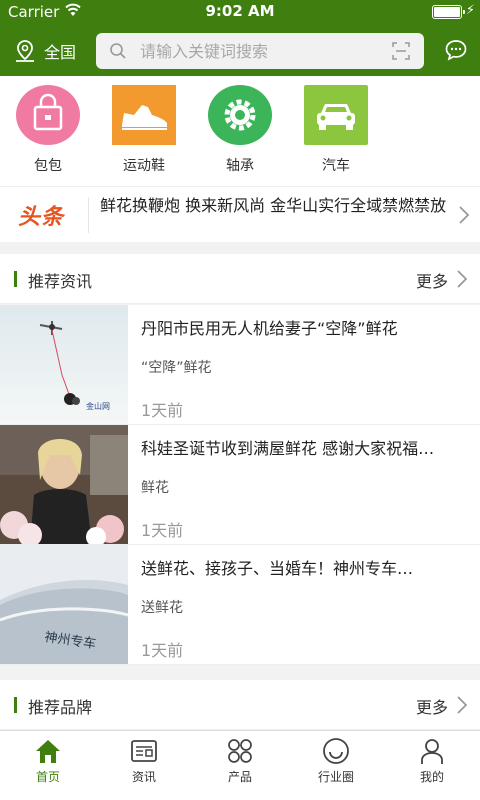 The height and width of the screenshot is (800, 480). What do you see at coordinates (60, 707) in the screenshot?
I see `section-title: 推荐品牌` at bounding box center [60, 707].